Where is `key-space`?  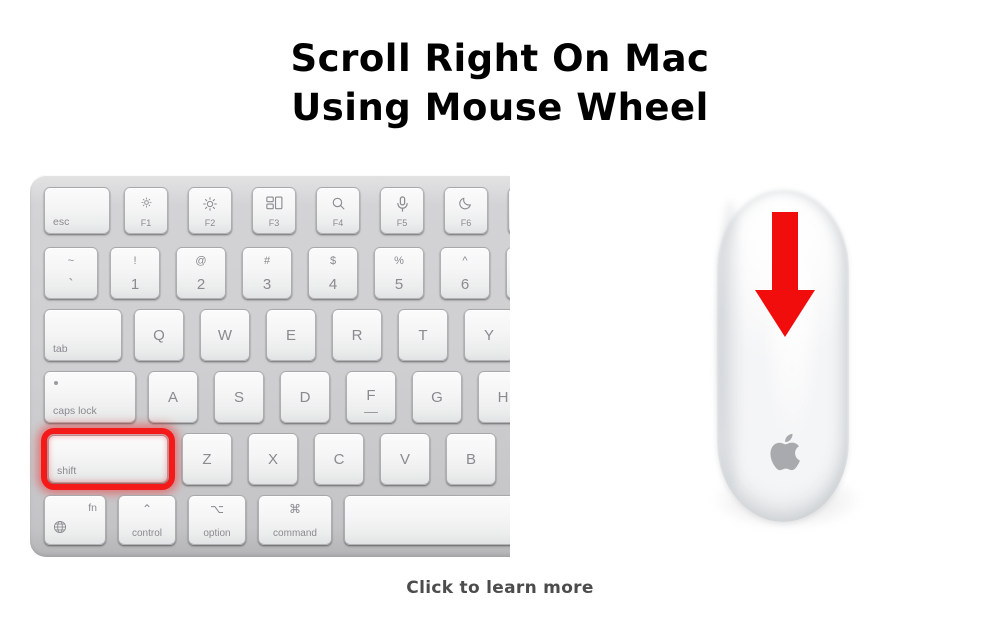 key-space is located at coordinates (427, 520).